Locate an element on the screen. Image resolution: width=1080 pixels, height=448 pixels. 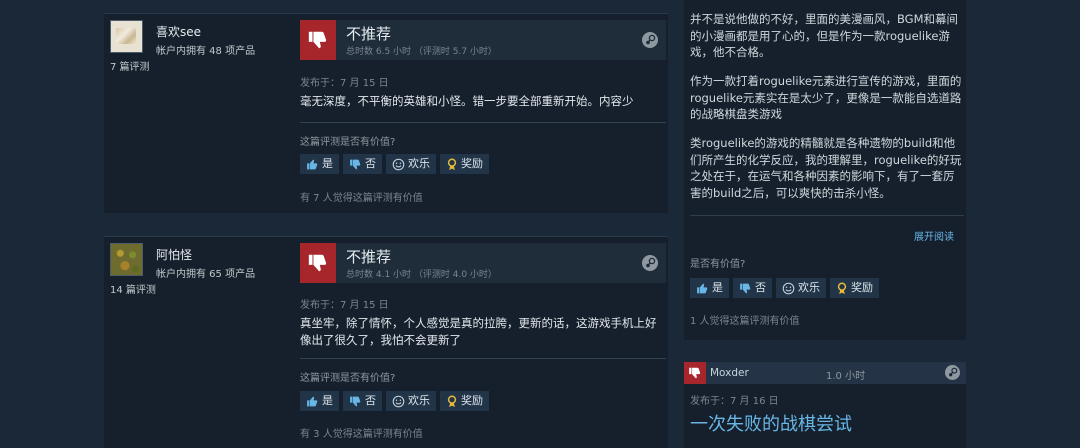
review-title: 一次失败的战棋尝试 is located at coordinates (771, 423).